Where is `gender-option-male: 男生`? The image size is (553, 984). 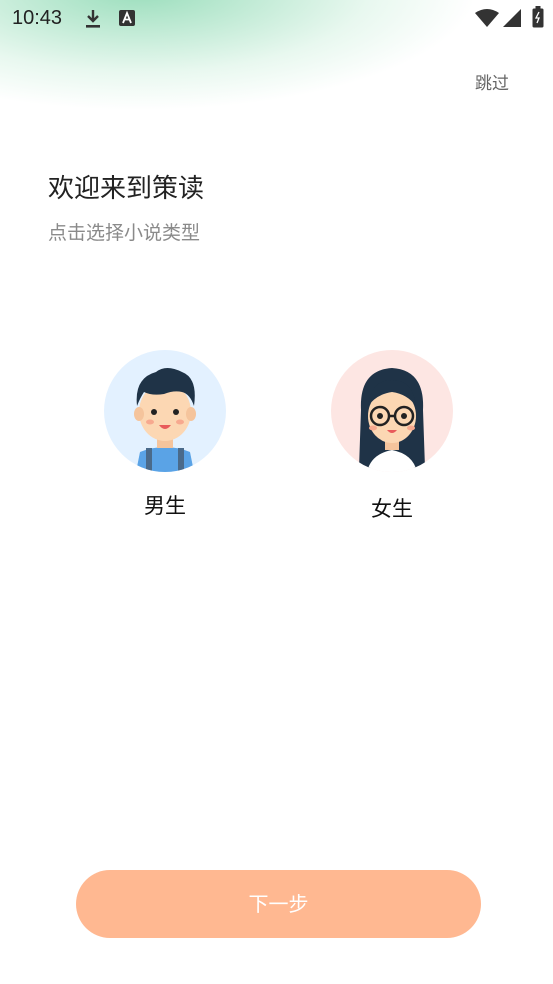 gender-option-male: 男生 is located at coordinates (165, 435).